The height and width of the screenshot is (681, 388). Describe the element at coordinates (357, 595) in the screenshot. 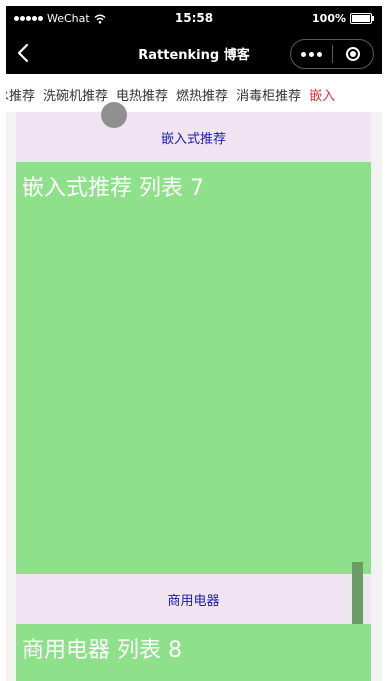

I see `scrollbar-thumb` at that location.